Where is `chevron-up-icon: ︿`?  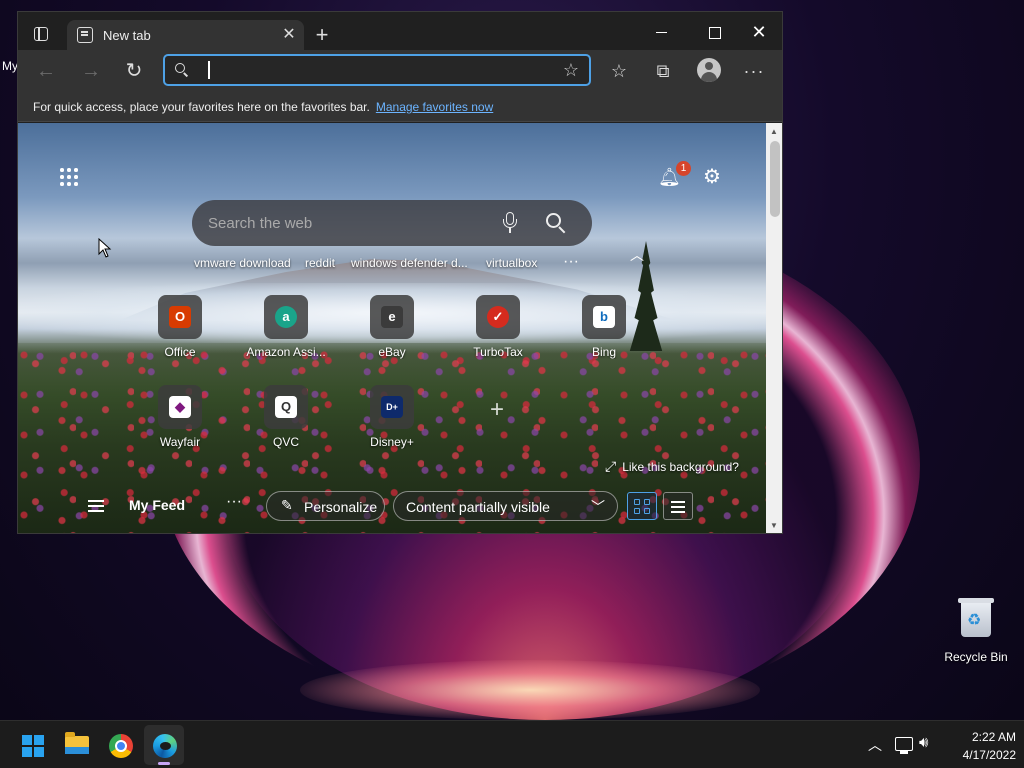 chevron-up-icon: ︿ is located at coordinates (637, 255).